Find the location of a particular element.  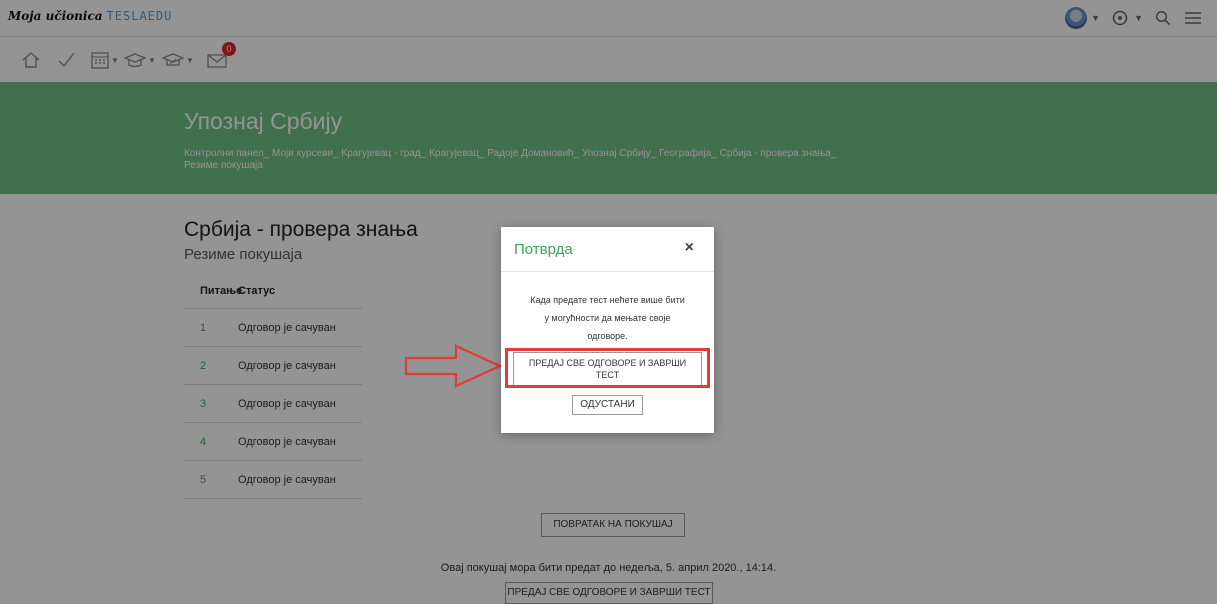

message-line: одговоре. is located at coordinates (607, 336).